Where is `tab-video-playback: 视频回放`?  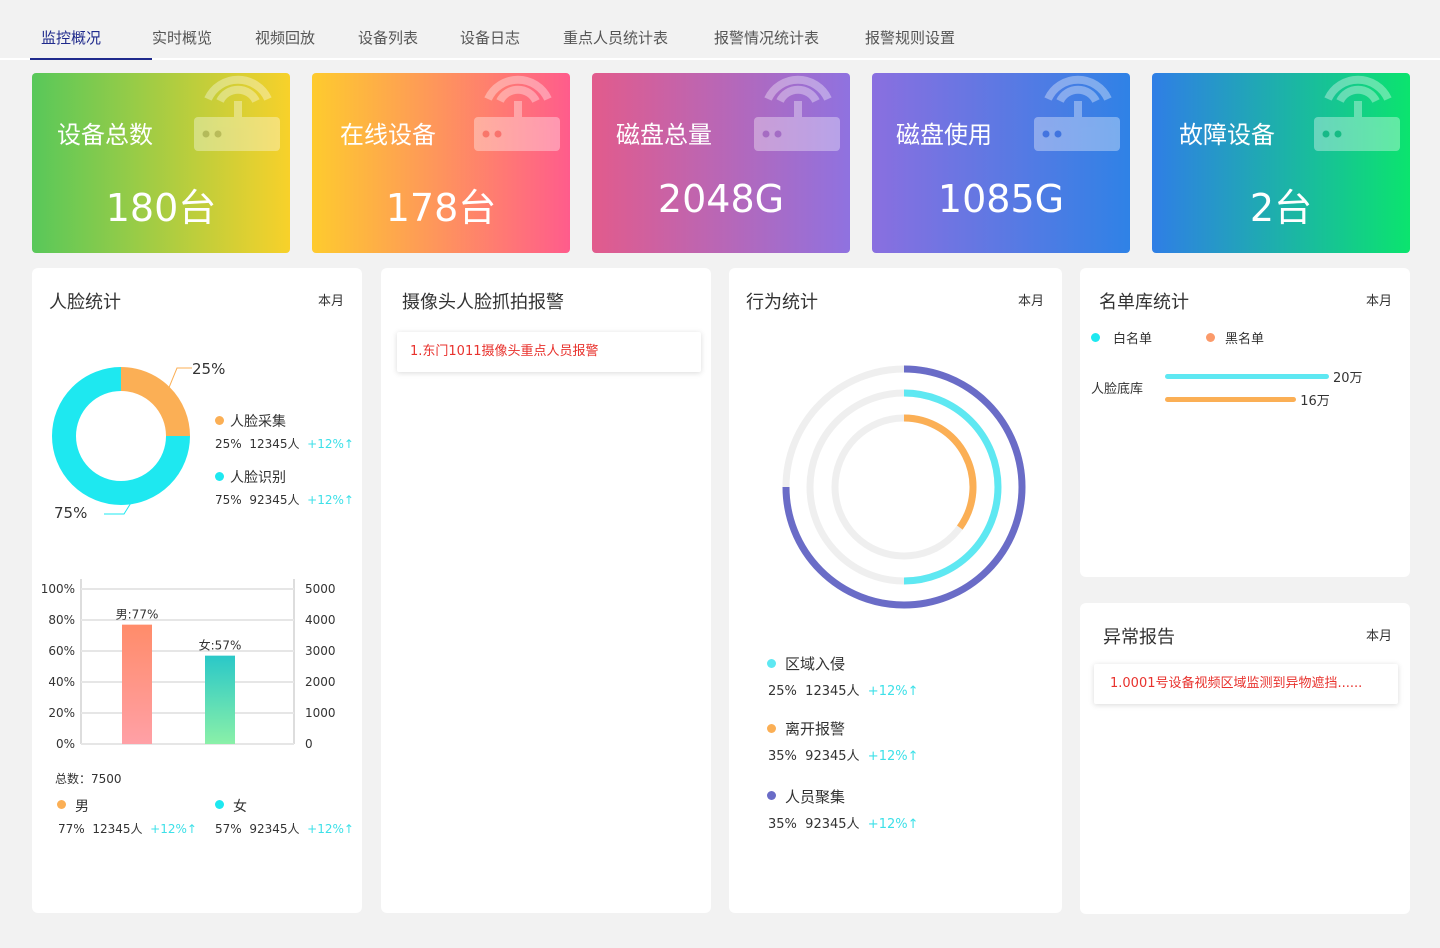
tab-video-playback: 视频回放 is located at coordinates (306, 30).